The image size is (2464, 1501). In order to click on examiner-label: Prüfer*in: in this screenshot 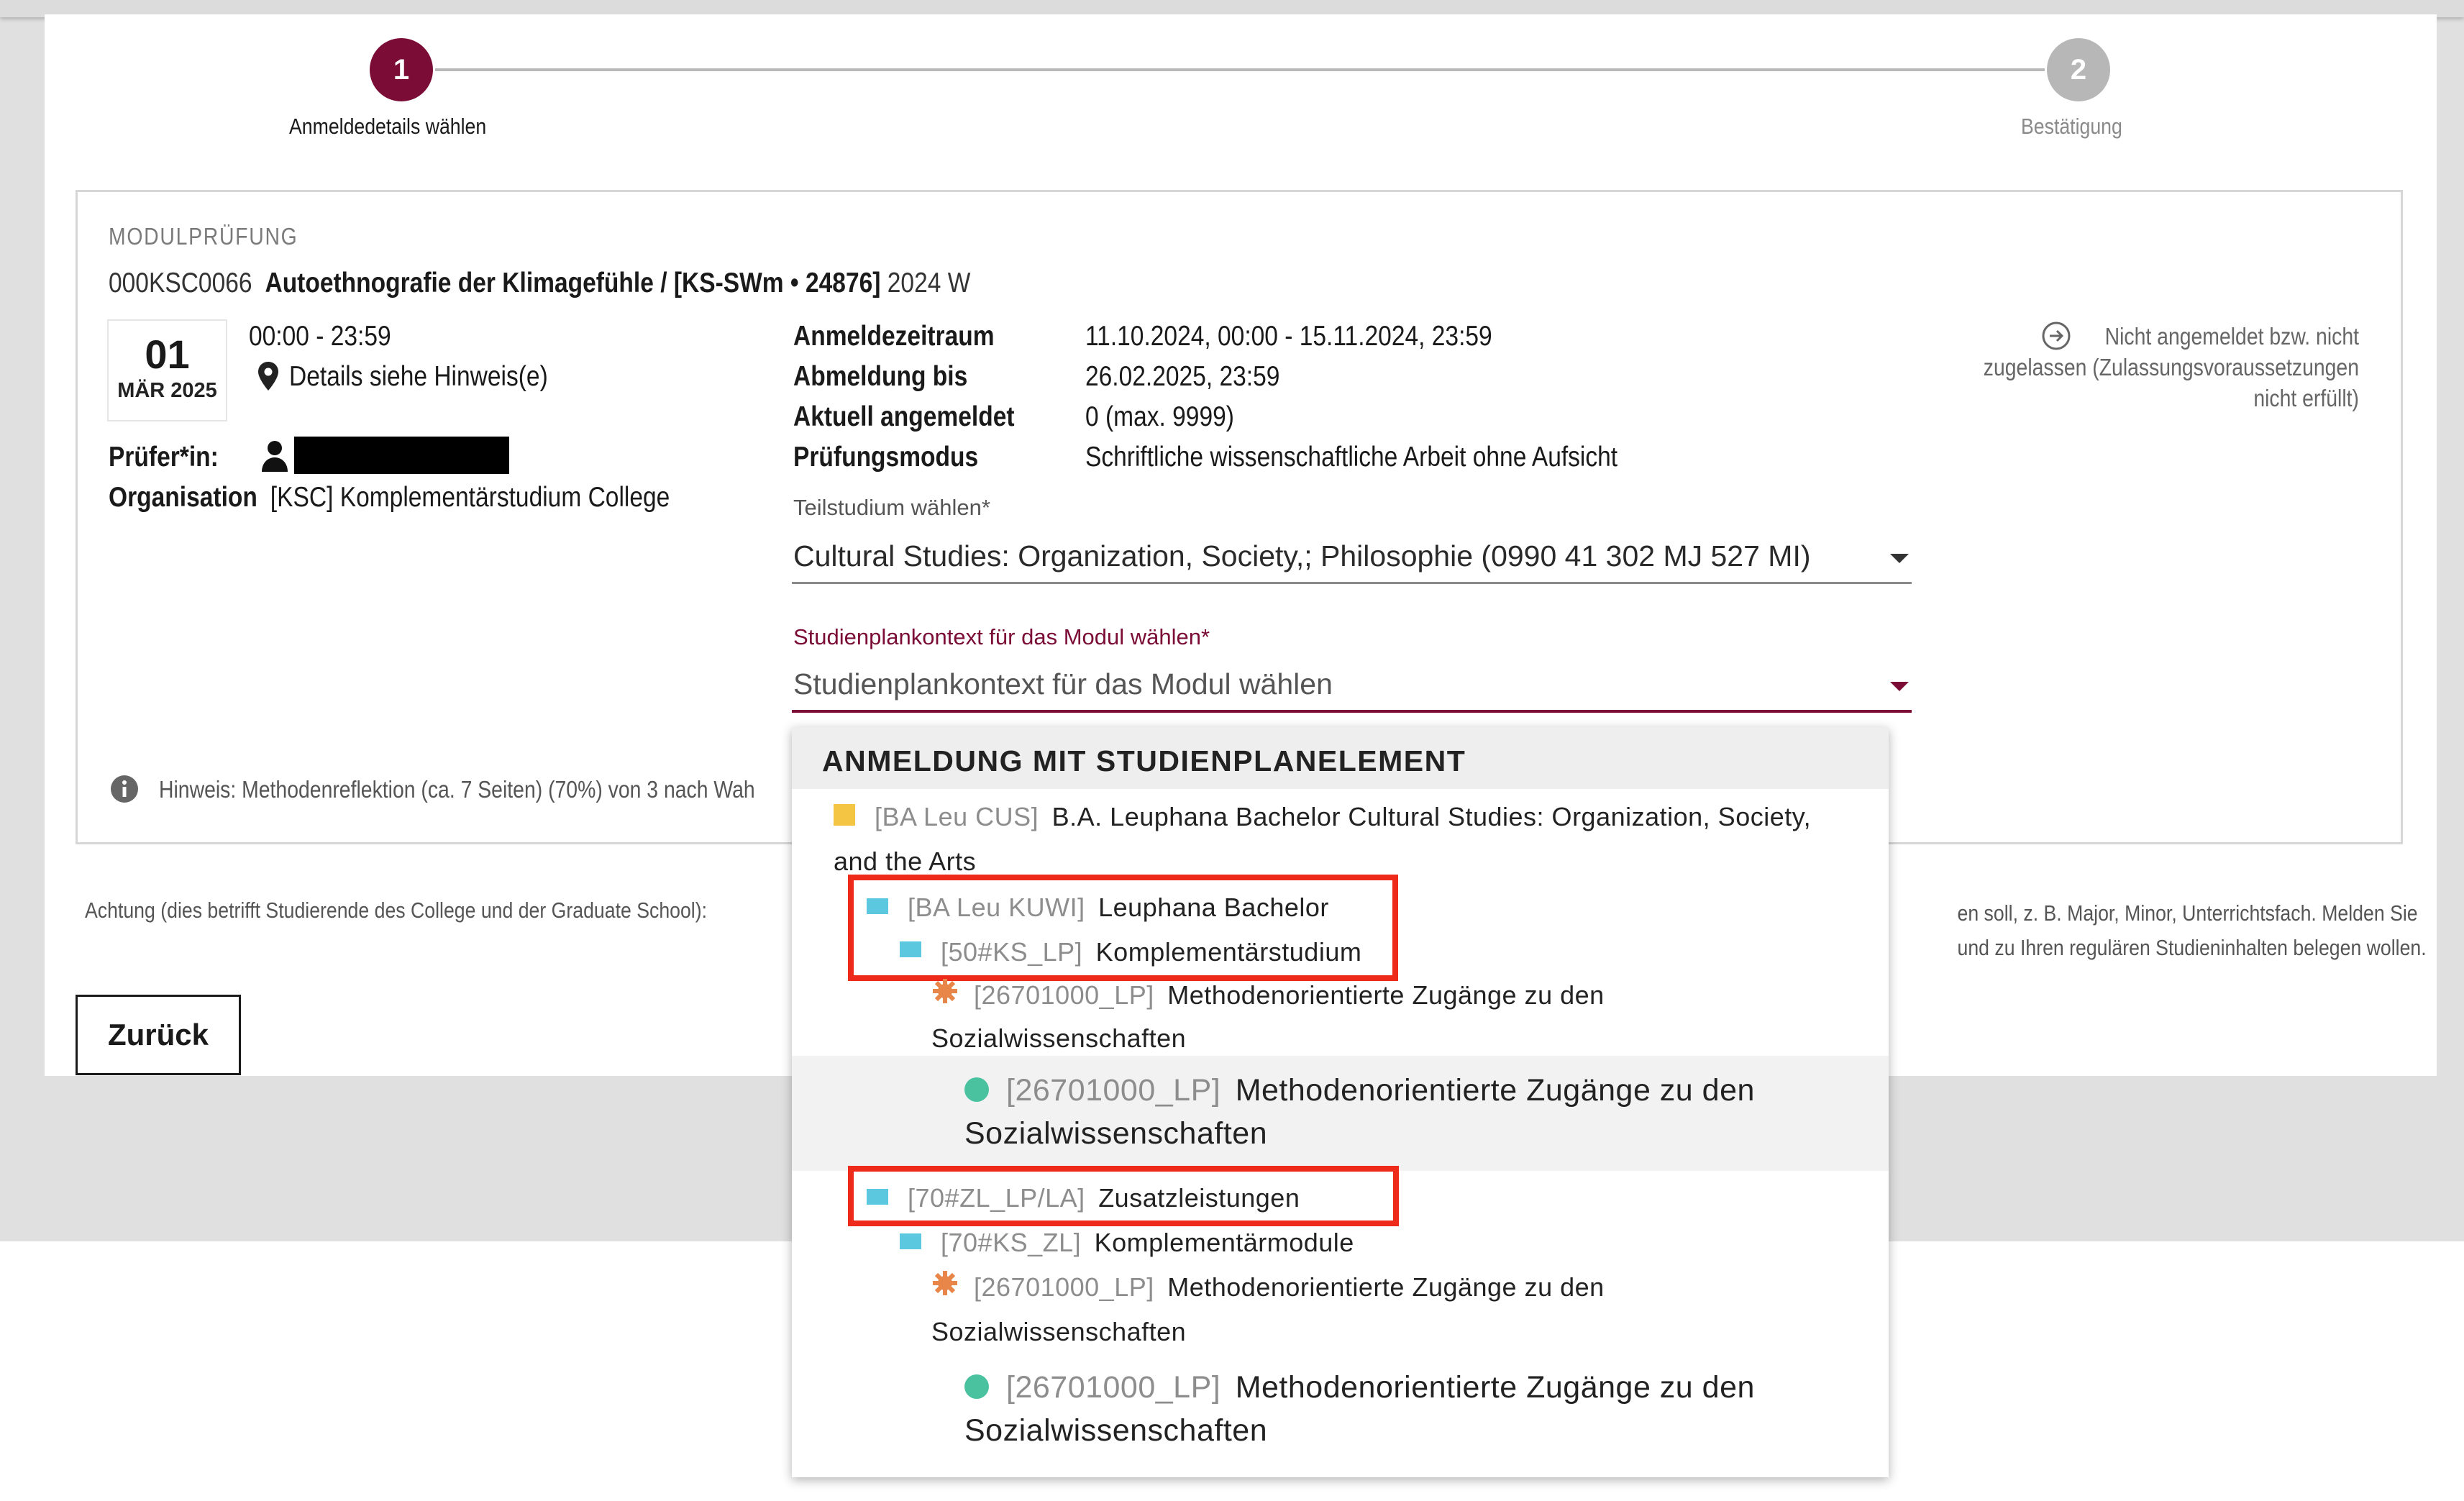, I will do `click(164, 457)`.